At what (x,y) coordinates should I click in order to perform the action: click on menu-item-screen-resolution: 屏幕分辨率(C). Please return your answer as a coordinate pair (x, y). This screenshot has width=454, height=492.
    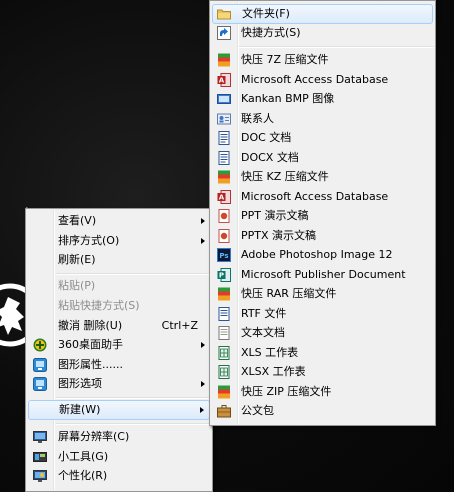
    Looking at the image, I should click on (119, 437).